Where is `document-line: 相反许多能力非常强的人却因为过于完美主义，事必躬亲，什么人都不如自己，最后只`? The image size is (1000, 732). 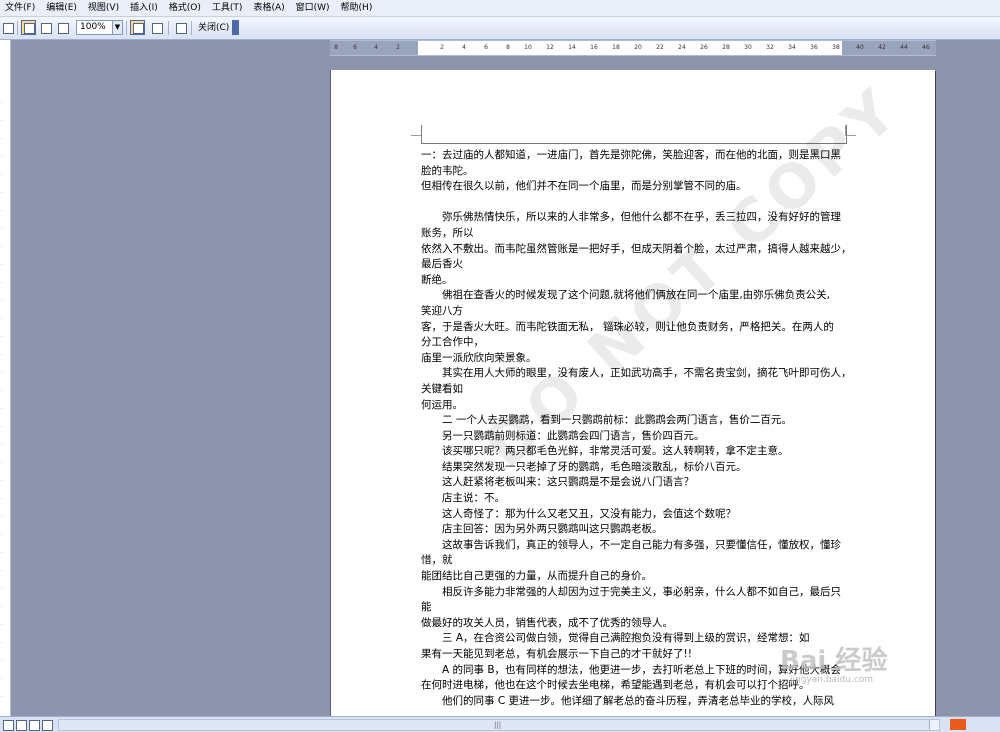
document-line: 相反许多能力非常强的人却因为过于完美主义，事必躬亲，什么人都不如自己，最后只 is located at coordinates (641, 591).